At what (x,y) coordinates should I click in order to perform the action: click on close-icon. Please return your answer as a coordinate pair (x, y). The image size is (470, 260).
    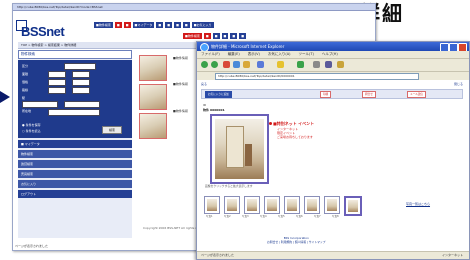
    Looking at the image, I should click on (462, 47).